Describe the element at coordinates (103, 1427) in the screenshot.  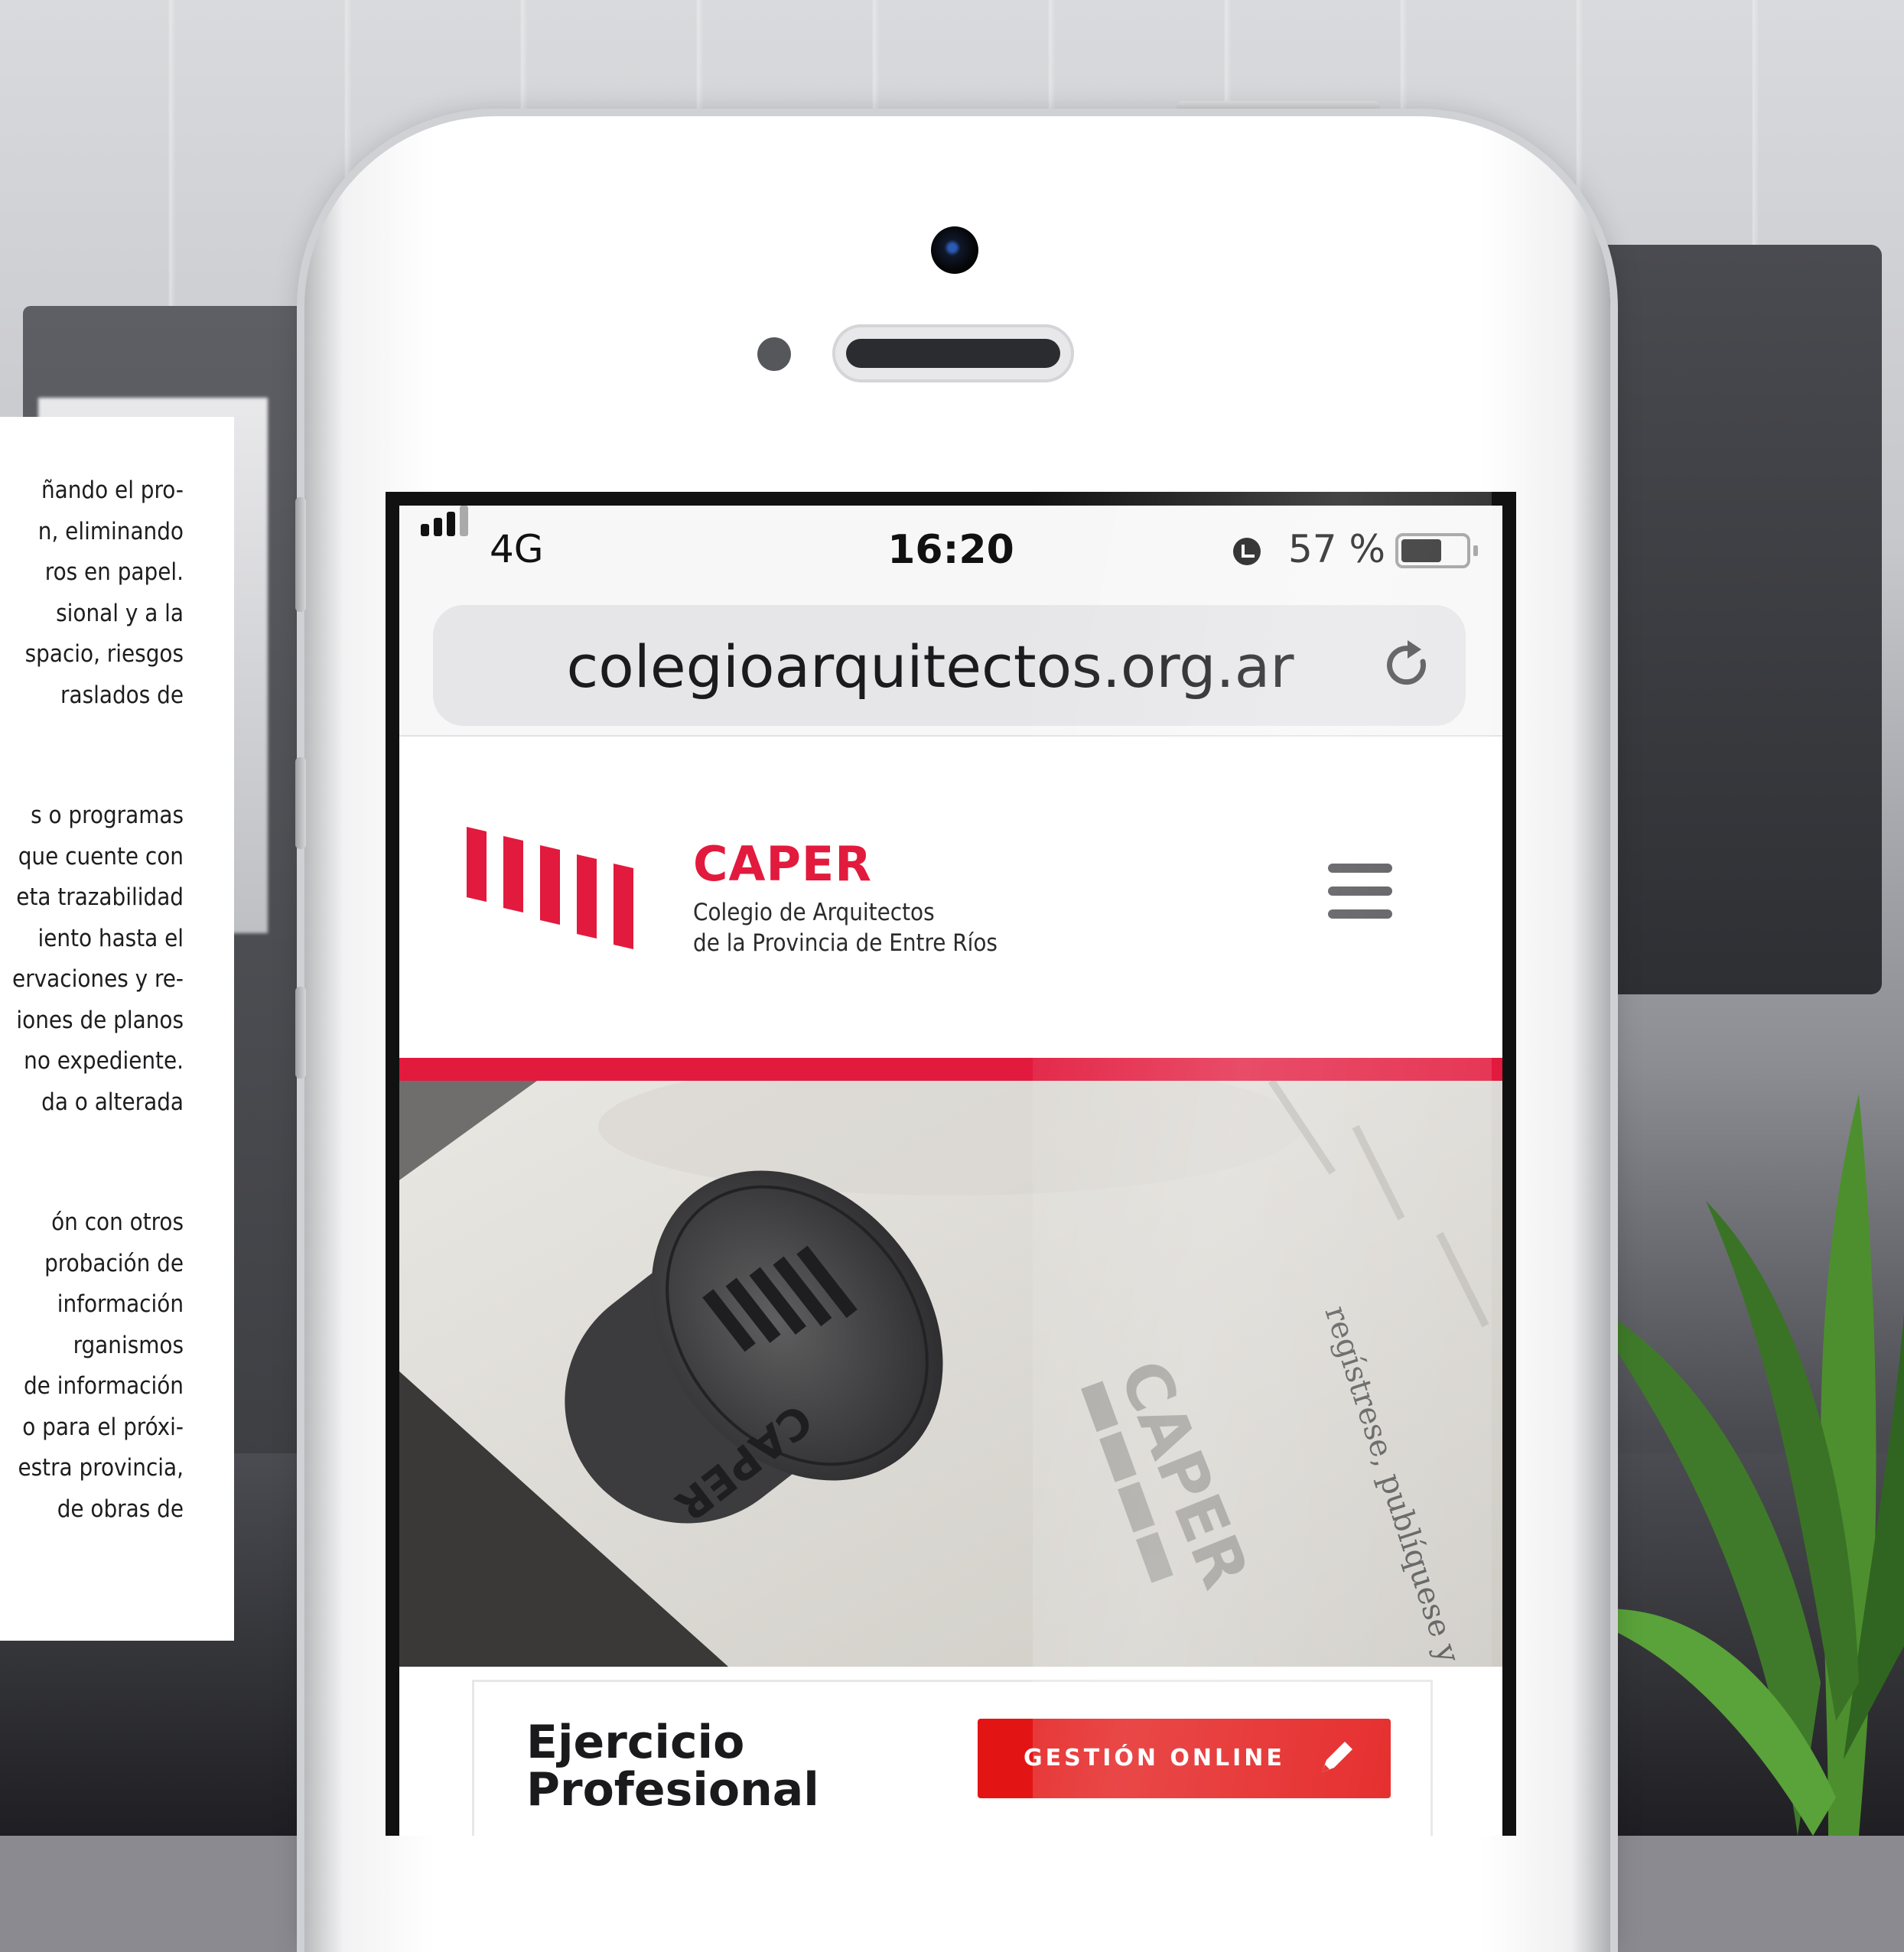
I see `text-line: o para el próxi-` at that location.